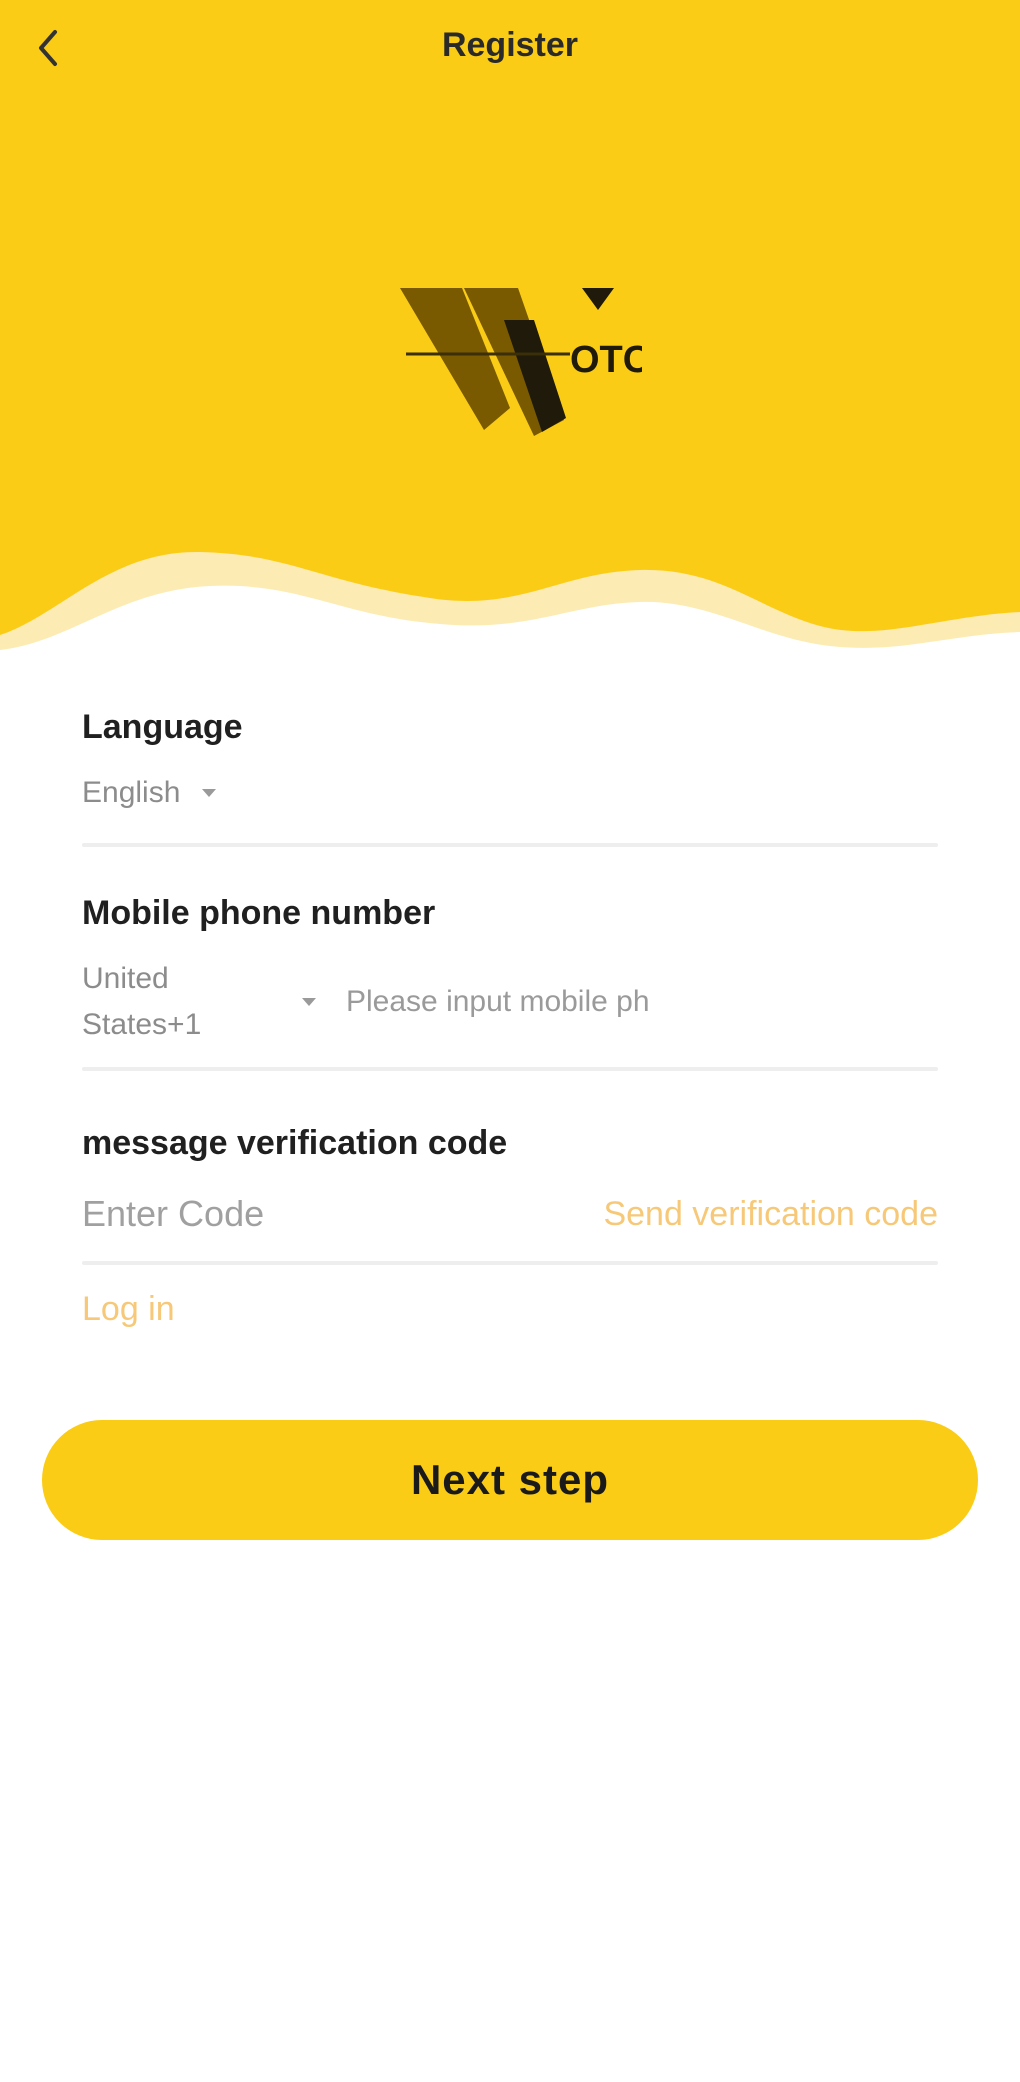 This screenshot has width=1020, height=2082. What do you see at coordinates (295, 1143) in the screenshot?
I see `verification-label: message verification code` at bounding box center [295, 1143].